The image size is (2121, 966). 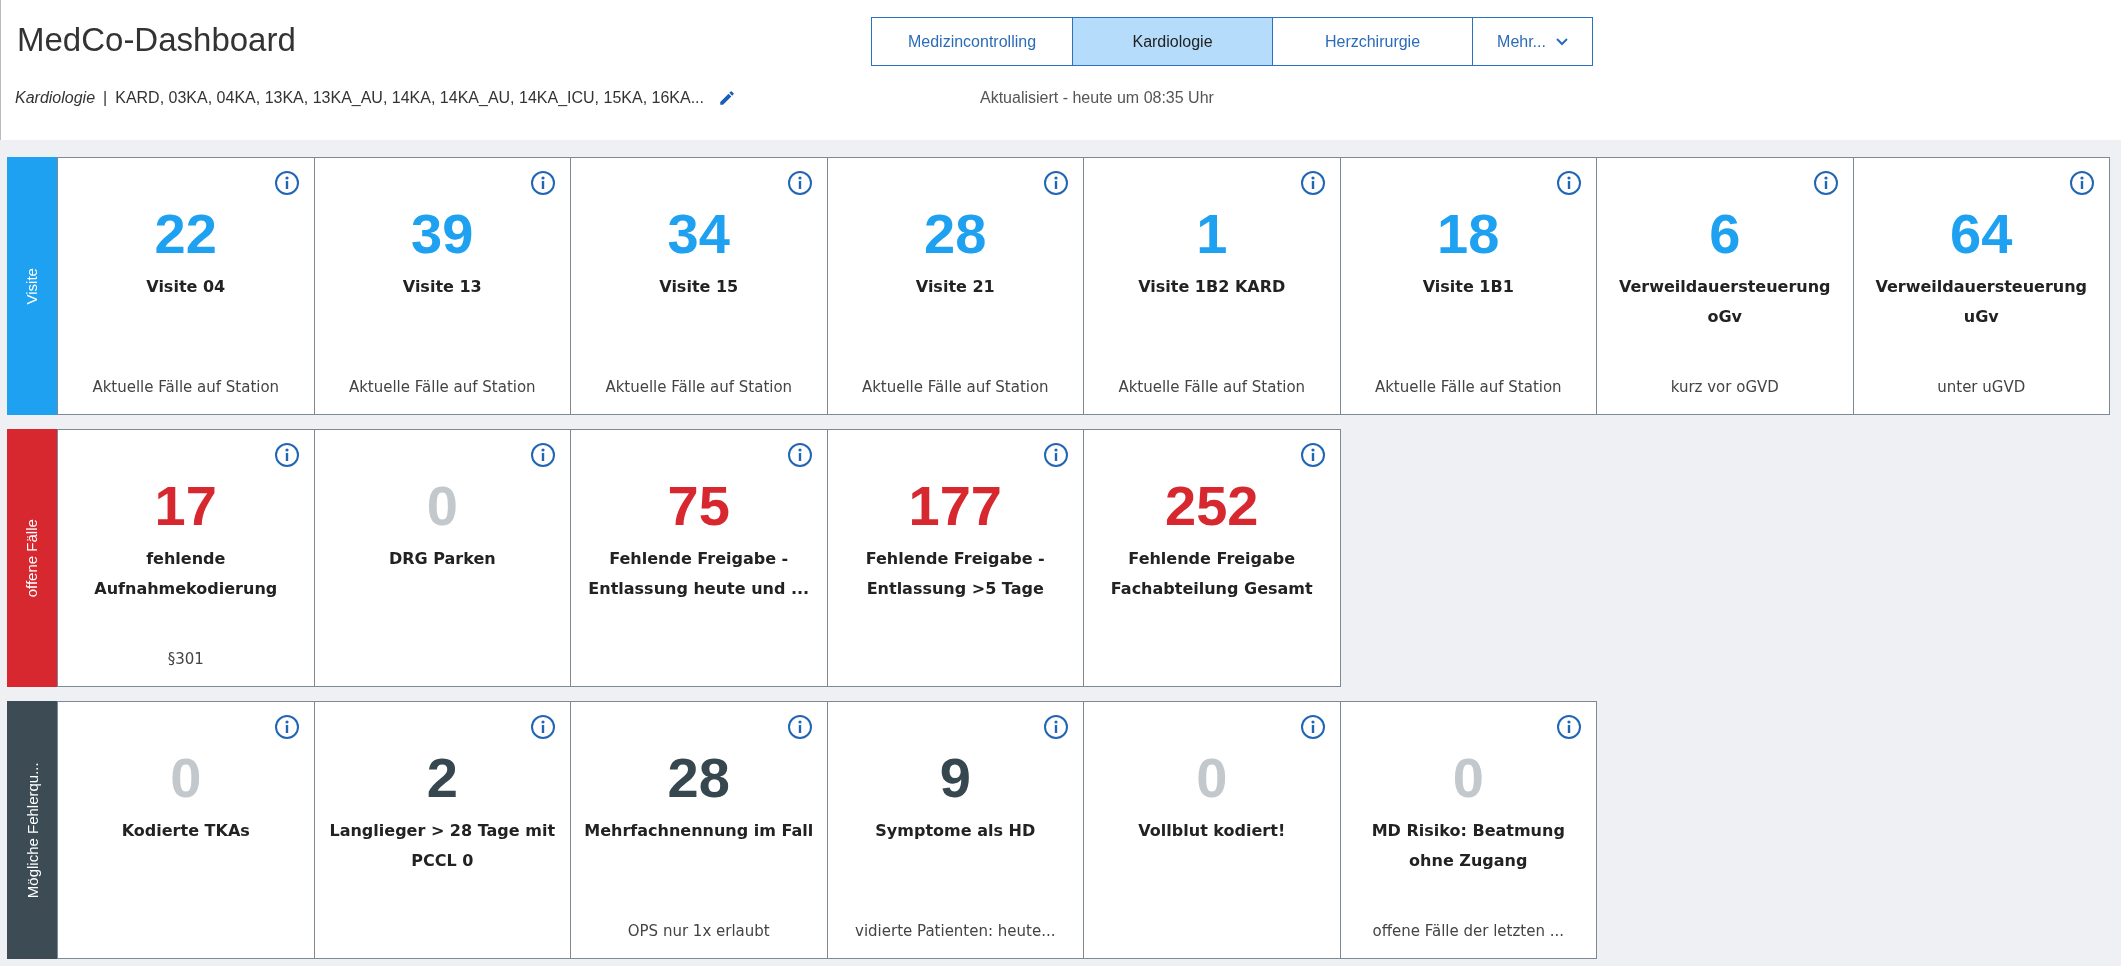 What do you see at coordinates (955, 778) in the screenshot?
I see `kpi-value: 9` at bounding box center [955, 778].